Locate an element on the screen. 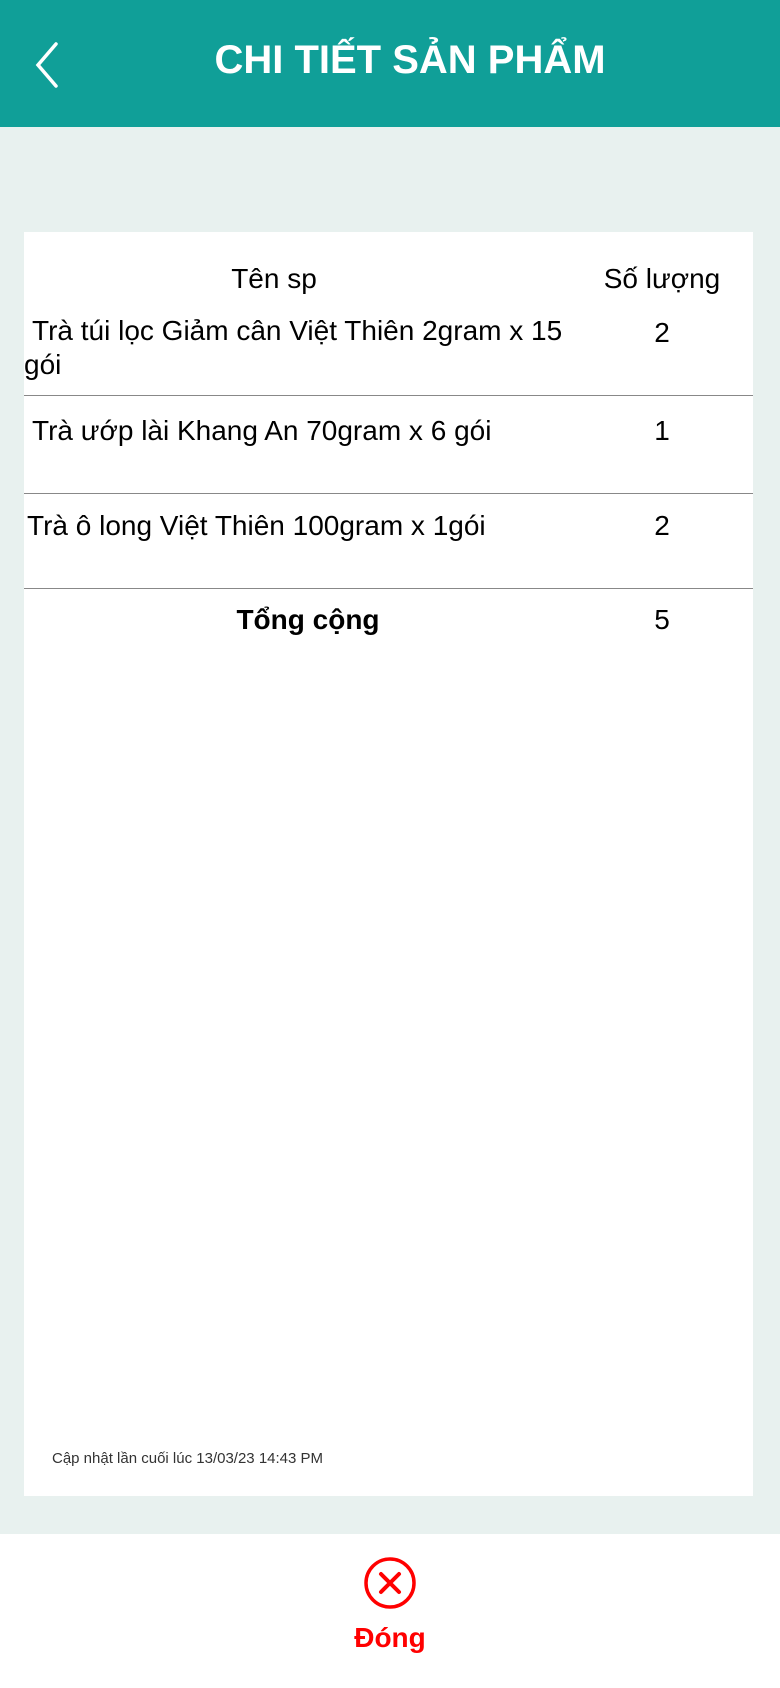 This screenshot has width=780, height=1688. close-button: Đóng is located at coordinates (390, 1605).